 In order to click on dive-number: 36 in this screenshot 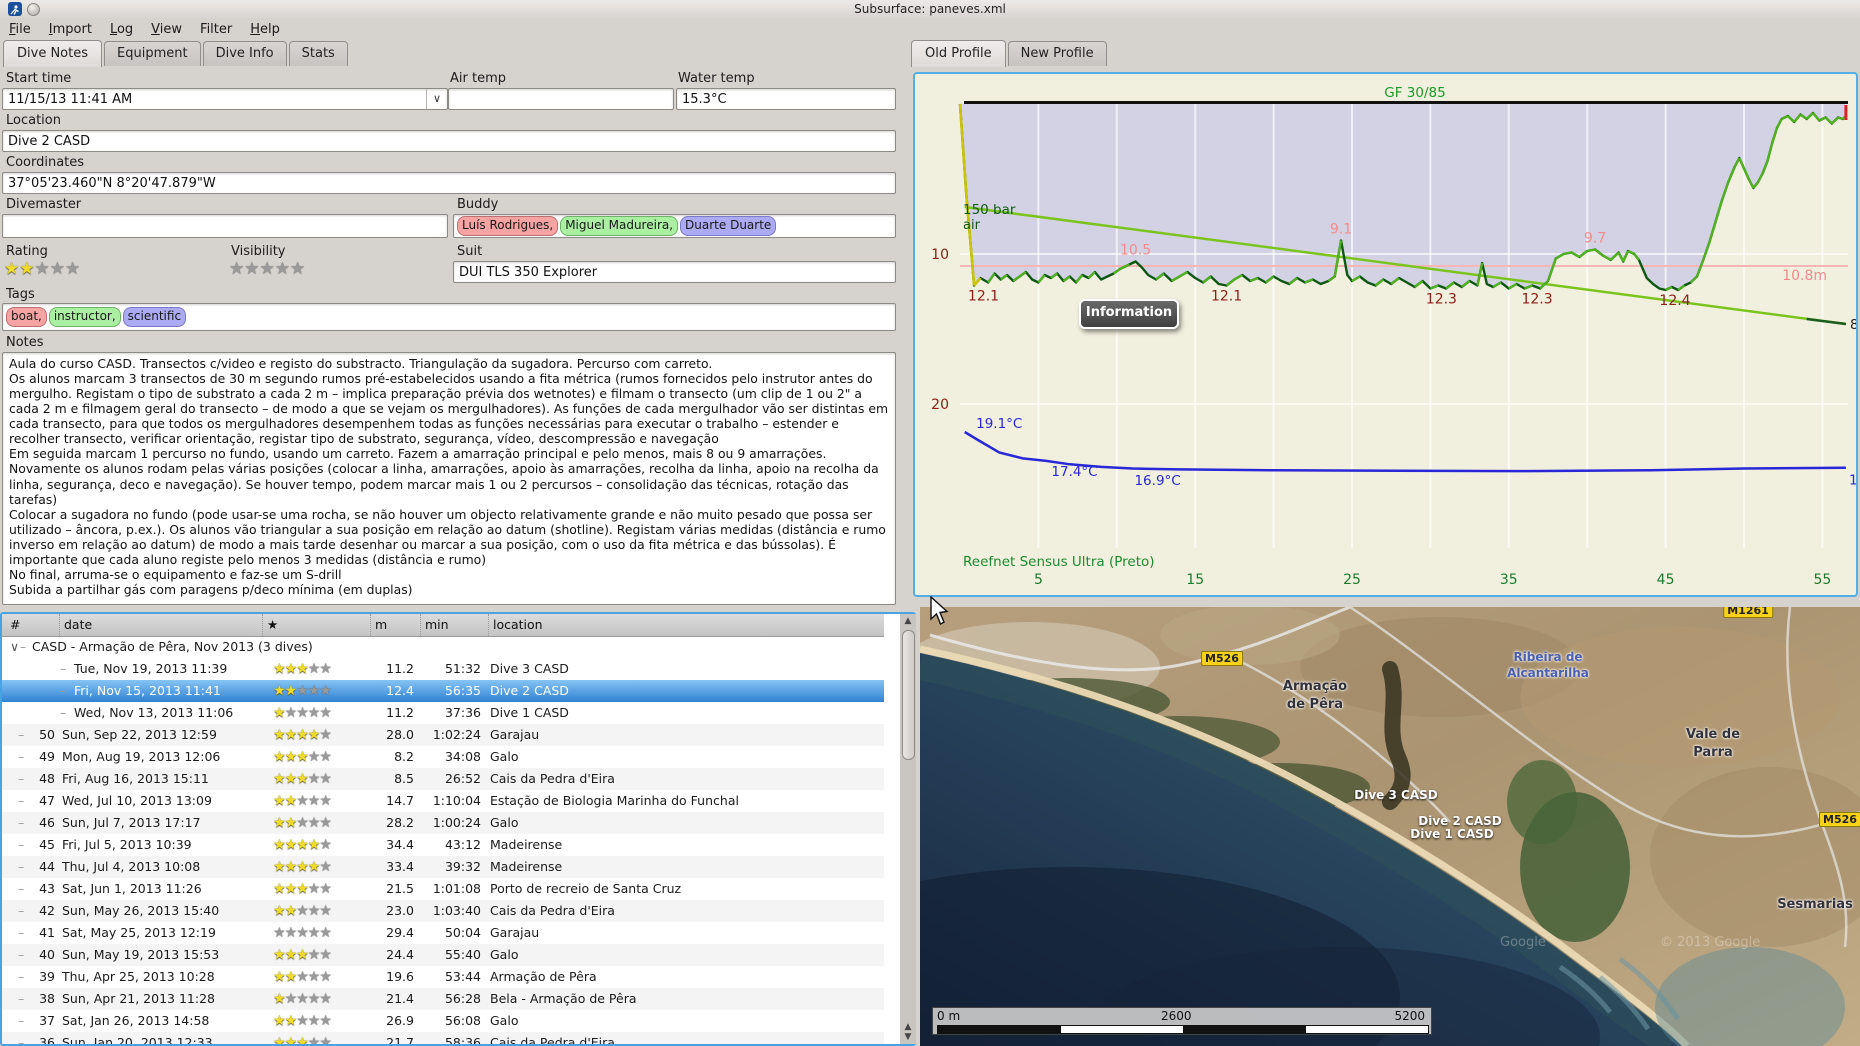, I will do `click(47, 1040)`.